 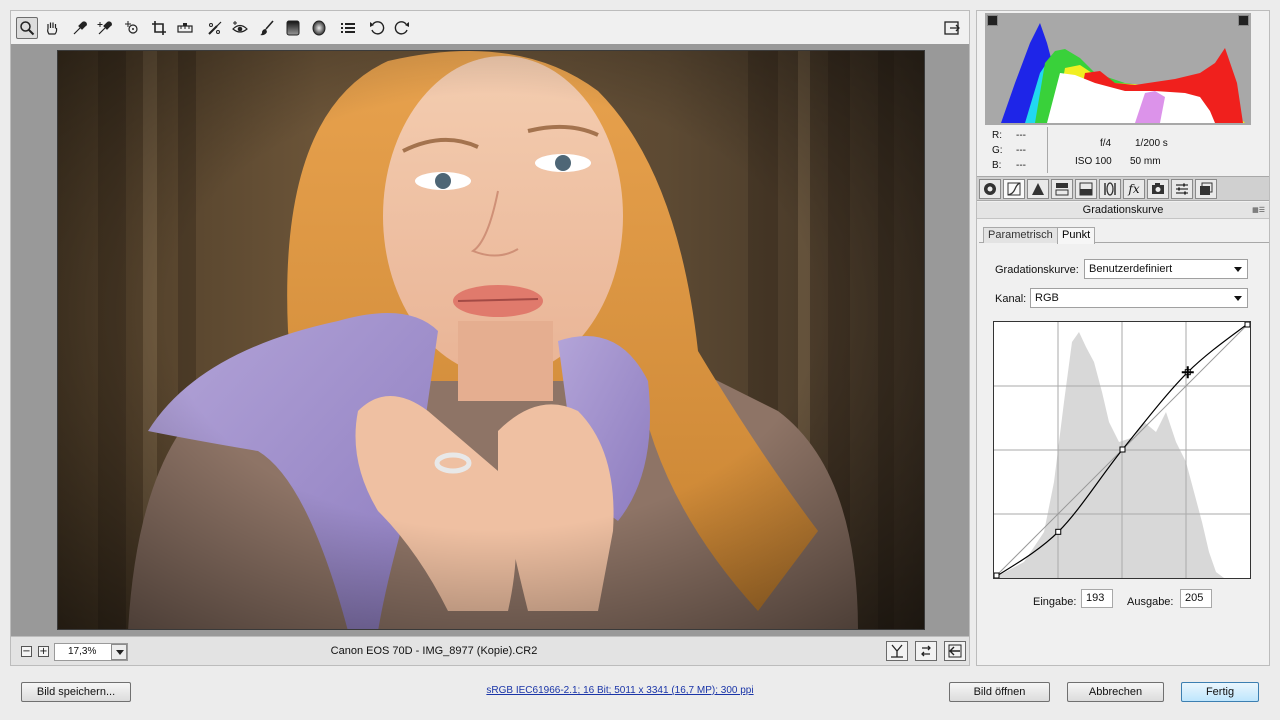 I want to click on rotate-cw-icon, so click(x=401, y=28).